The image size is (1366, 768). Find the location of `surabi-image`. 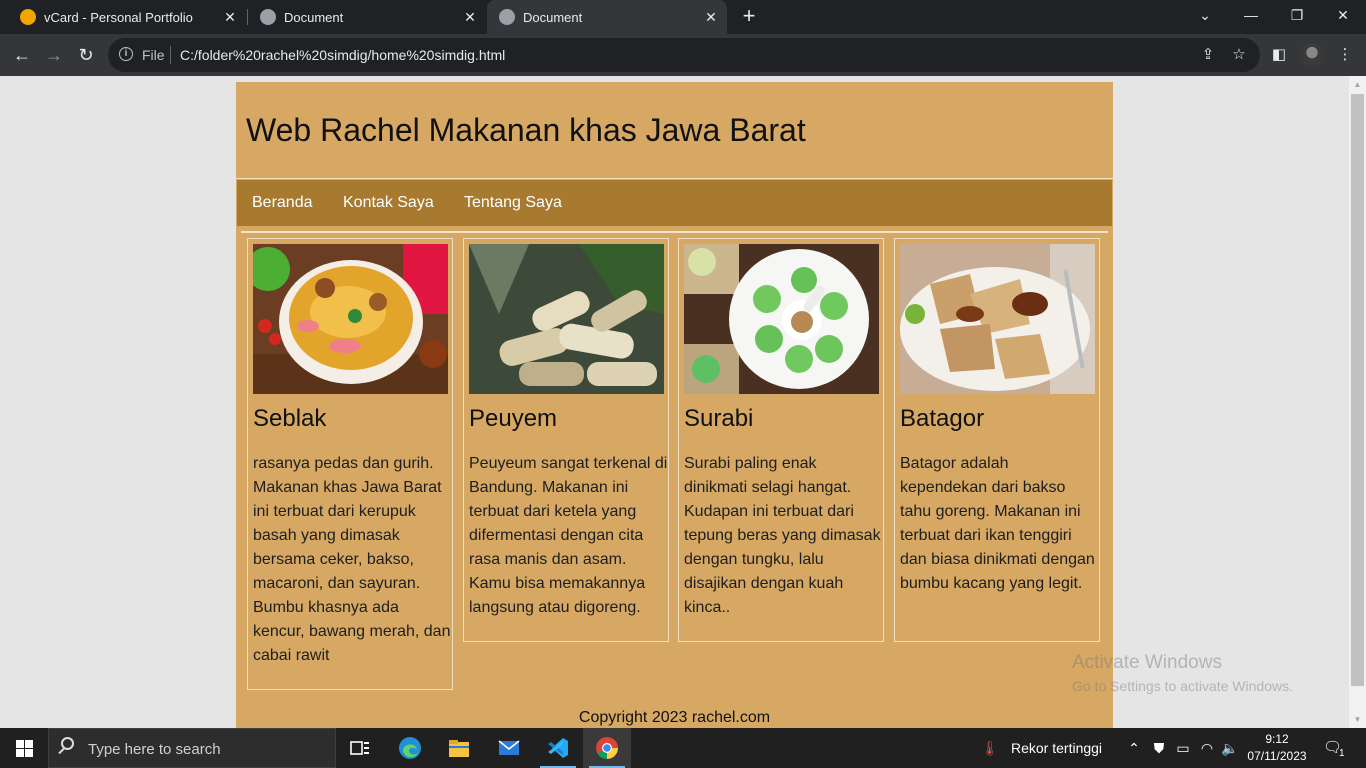

surabi-image is located at coordinates (781, 319).